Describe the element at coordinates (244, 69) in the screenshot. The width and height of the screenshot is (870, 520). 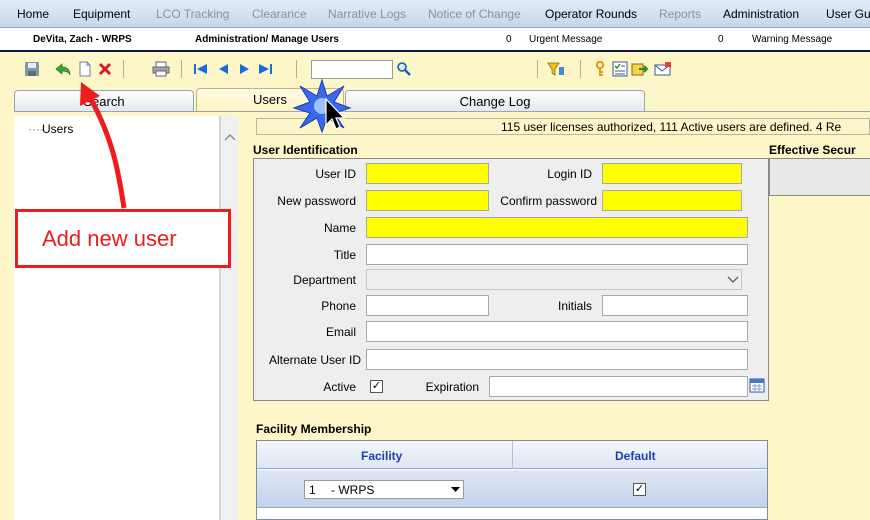
I see `next-record-icon` at that location.